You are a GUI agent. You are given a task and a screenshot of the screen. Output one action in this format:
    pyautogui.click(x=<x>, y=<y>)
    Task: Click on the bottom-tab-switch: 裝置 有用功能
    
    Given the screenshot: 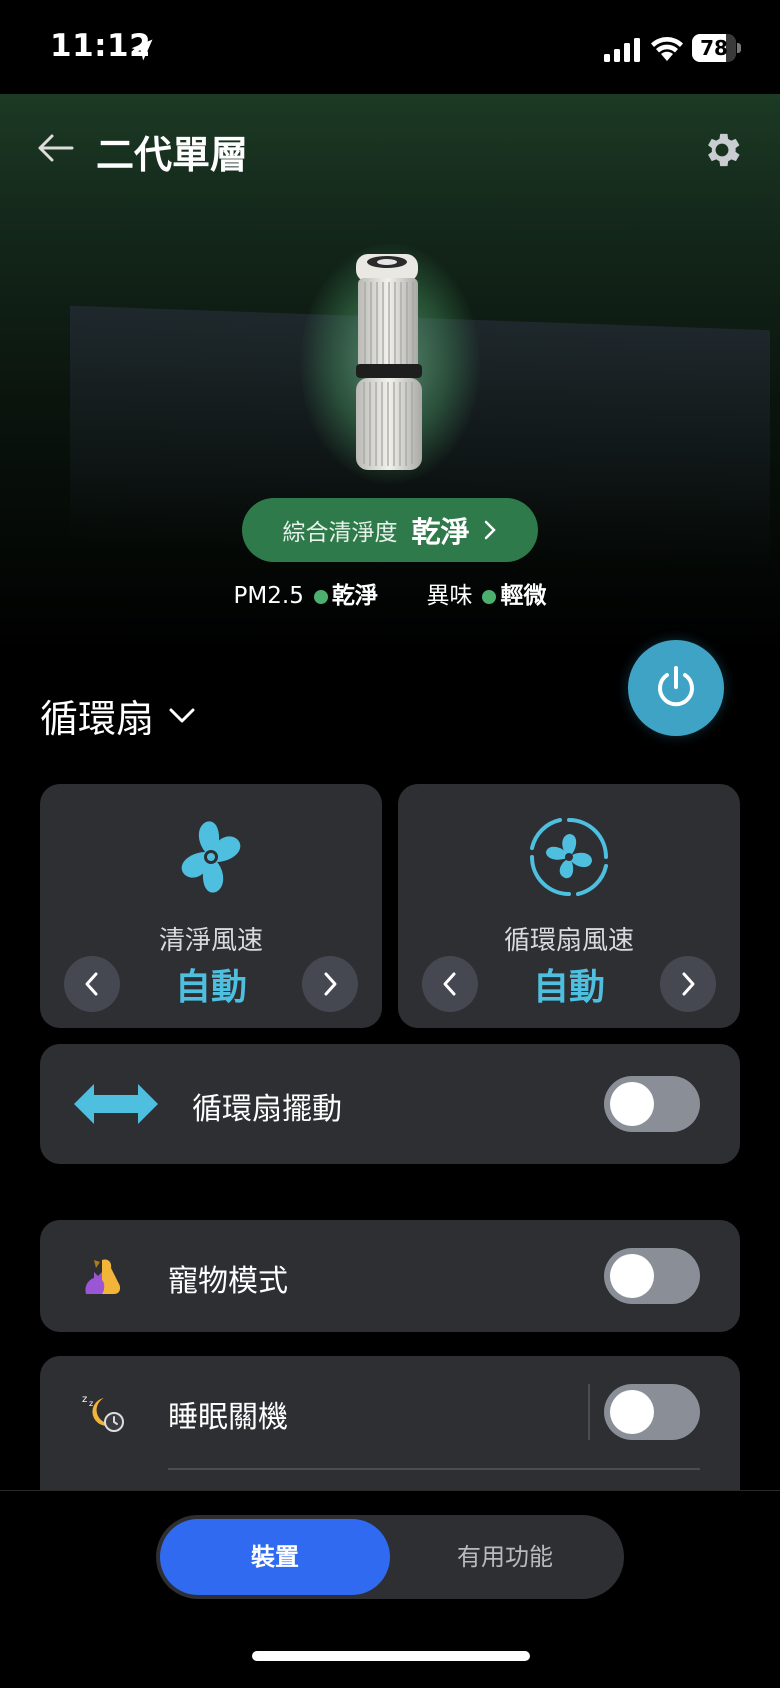 What is the action you would take?
    pyautogui.click(x=390, y=1557)
    